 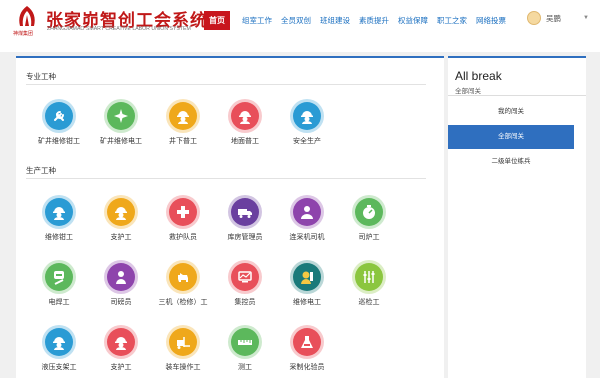 I want to click on job-tile-label: 救护队员, so click(x=183, y=237).